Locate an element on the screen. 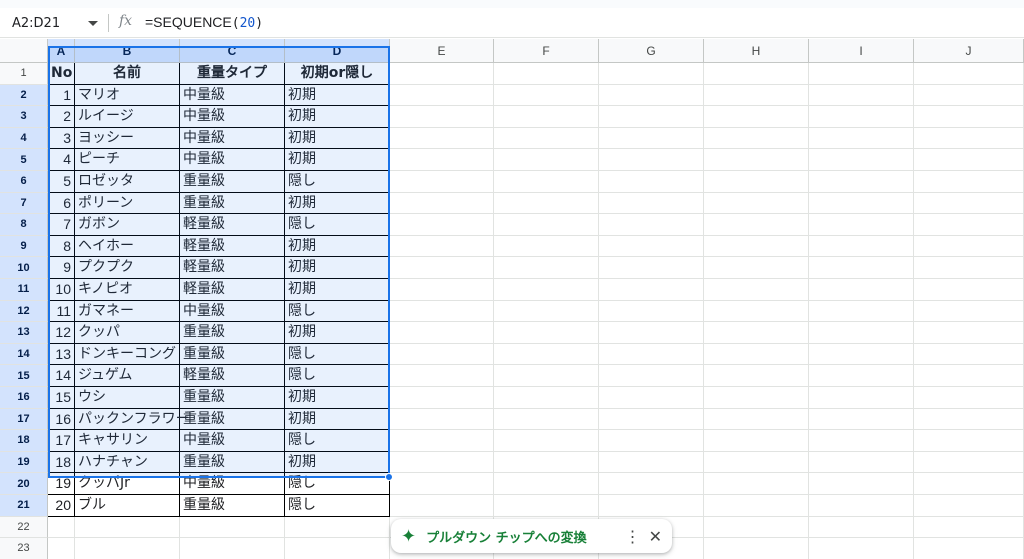 The height and width of the screenshot is (559, 1024). cell-h19 is located at coordinates (756, 462).